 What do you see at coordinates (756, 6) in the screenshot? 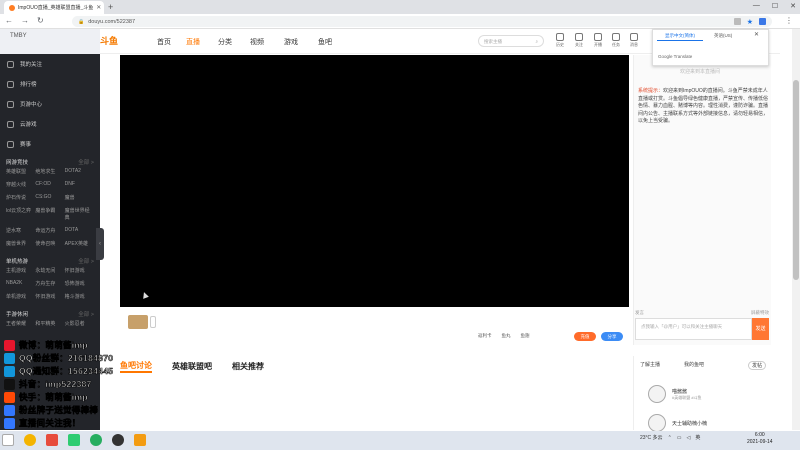
I see `minimize-icon: —` at bounding box center [756, 6].